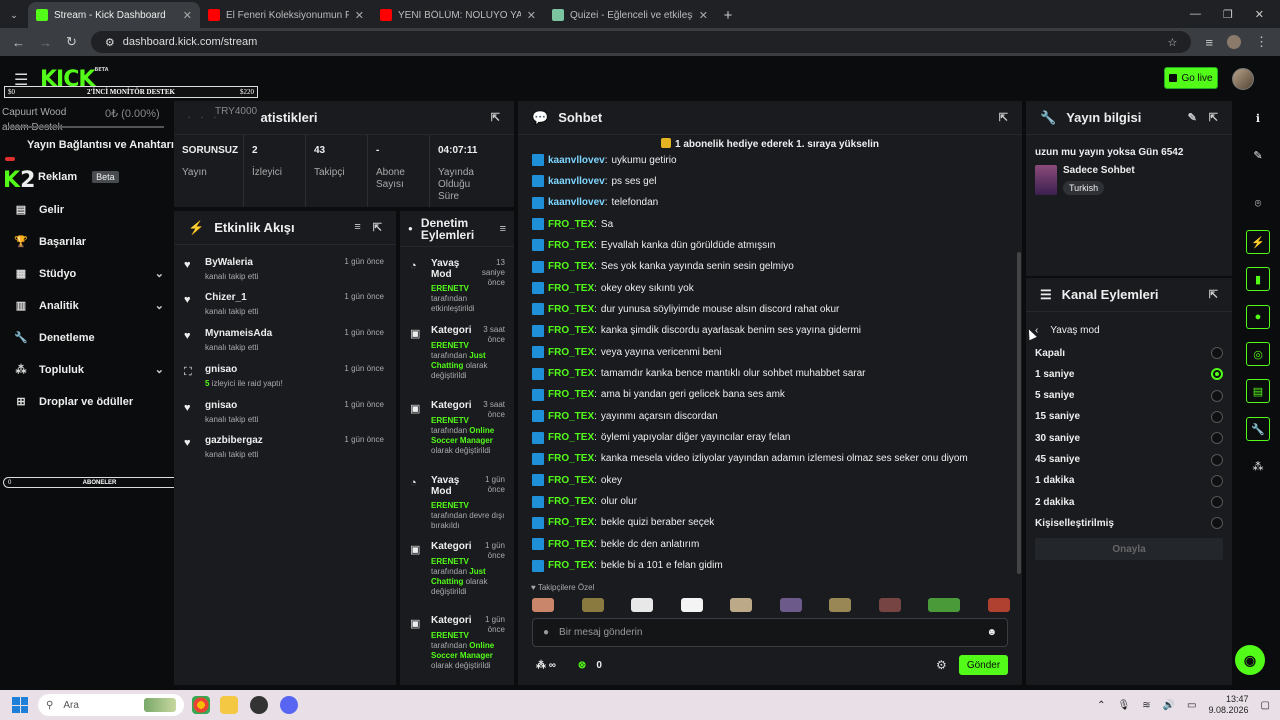 Image resolution: width=1280 pixels, height=720 pixels. Describe the element at coordinates (1129, 417) in the screenshot. I see `slow-mode-option: 15 saniye` at that location.